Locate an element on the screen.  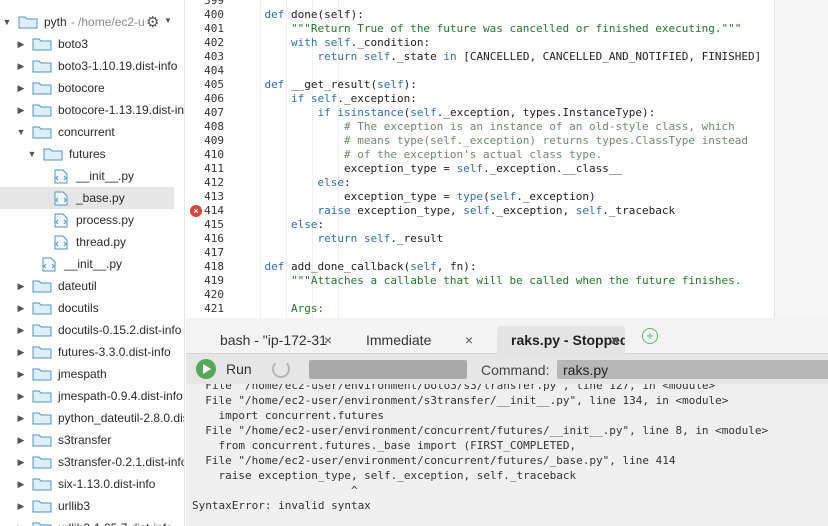
tree-file: _base.py is located at coordinates (87, 198).